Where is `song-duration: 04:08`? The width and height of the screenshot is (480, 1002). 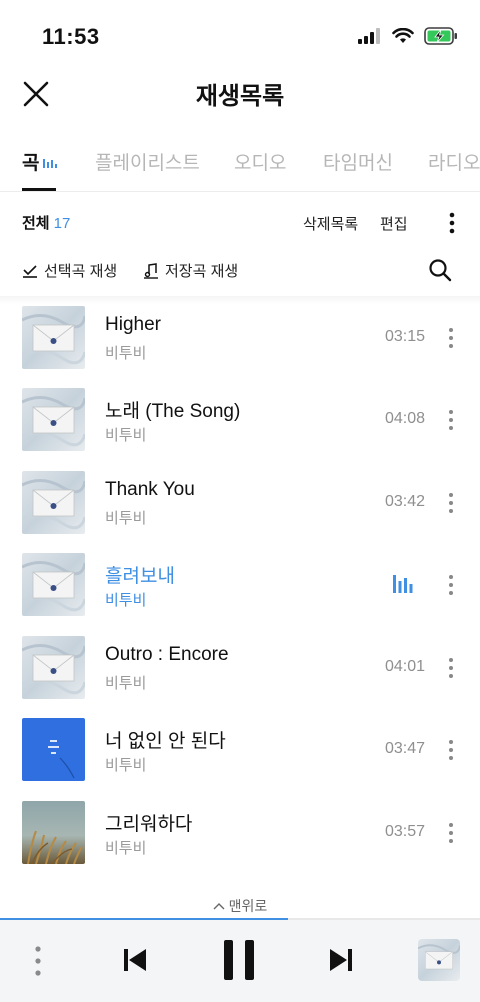
song-duration: 04:08 is located at coordinates (404, 418).